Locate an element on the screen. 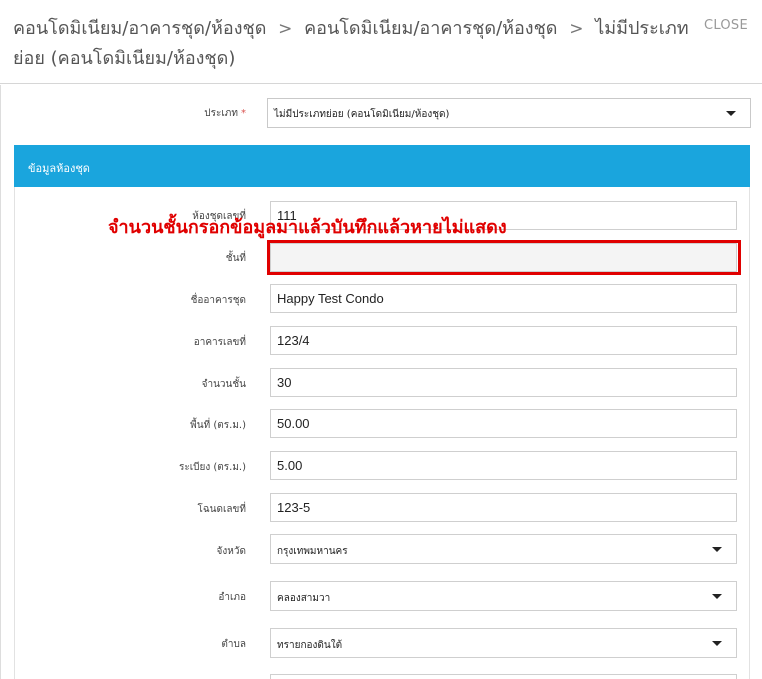 Image resolution: width=762 pixels, height=679 pixels. district-label: อำเภอ is located at coordinates (232, 597).